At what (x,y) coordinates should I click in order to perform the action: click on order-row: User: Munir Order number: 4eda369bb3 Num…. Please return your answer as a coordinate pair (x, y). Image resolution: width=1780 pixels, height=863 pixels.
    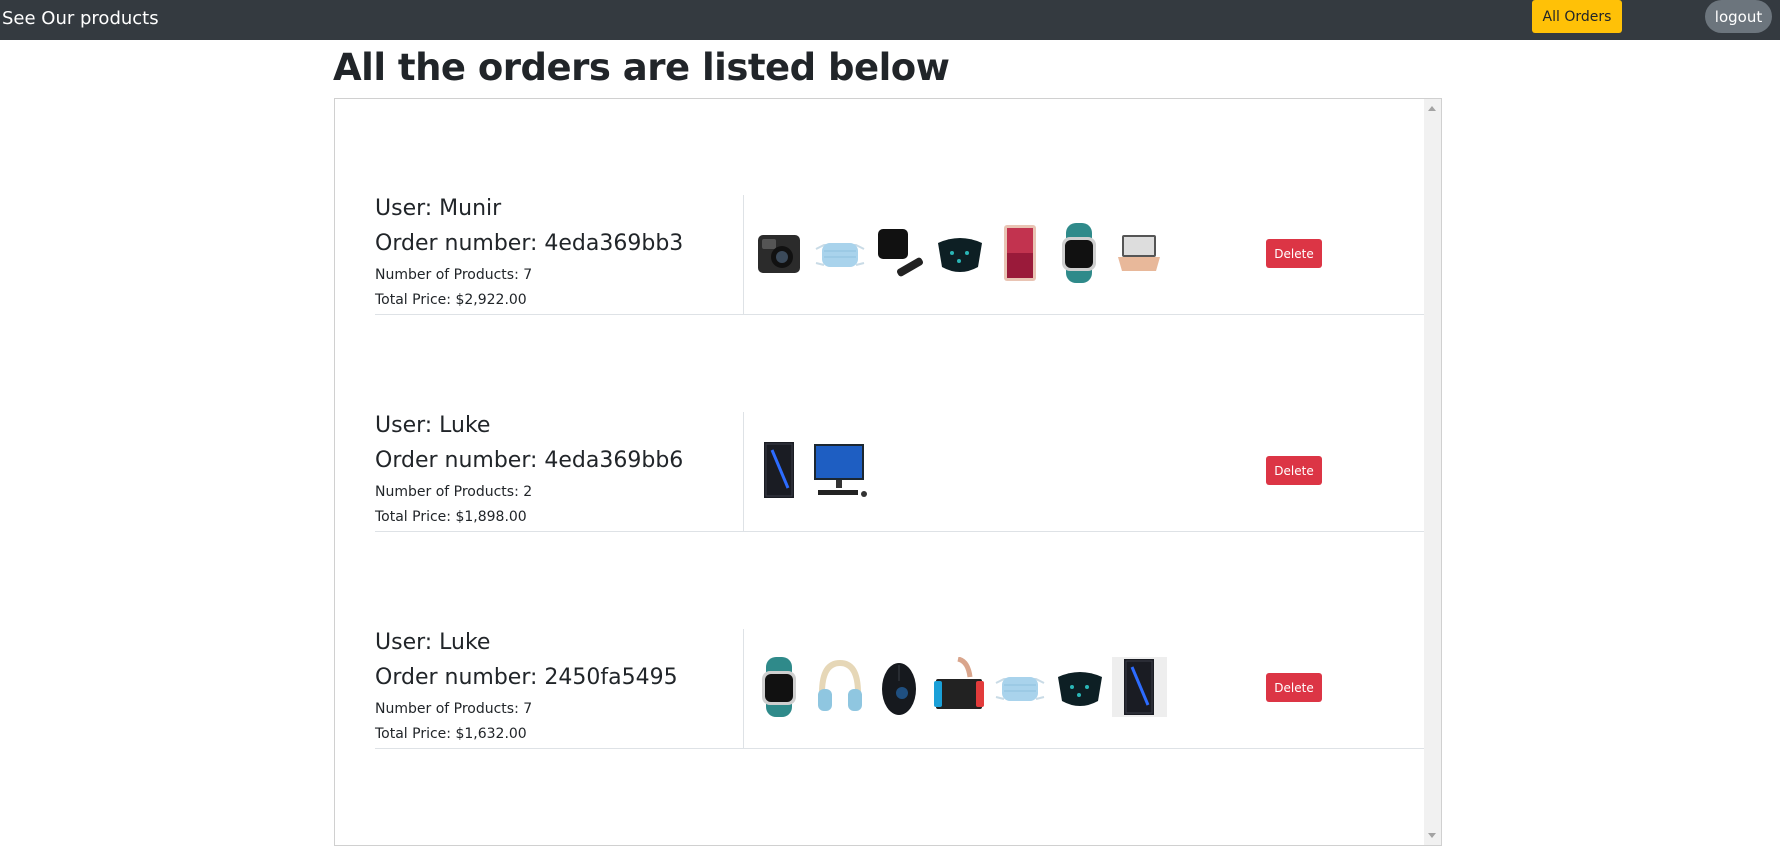
    Looking at the image, I should click on (899, 255).